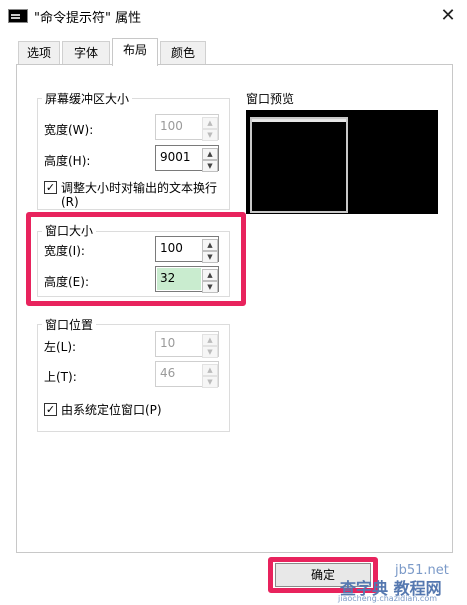 This screenshot has width=467, height=605. What do you see at coordinates (69, 324) in the screenshot?
I see `window-position-group-title: 窗口位置` at bounding box center [69, 324].